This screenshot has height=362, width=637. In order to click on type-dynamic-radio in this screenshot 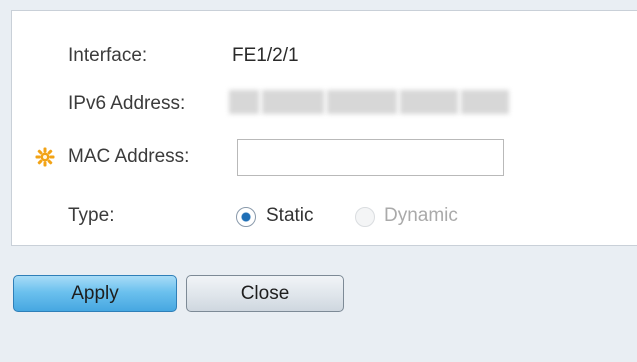, I will do `click(365, 217)`.